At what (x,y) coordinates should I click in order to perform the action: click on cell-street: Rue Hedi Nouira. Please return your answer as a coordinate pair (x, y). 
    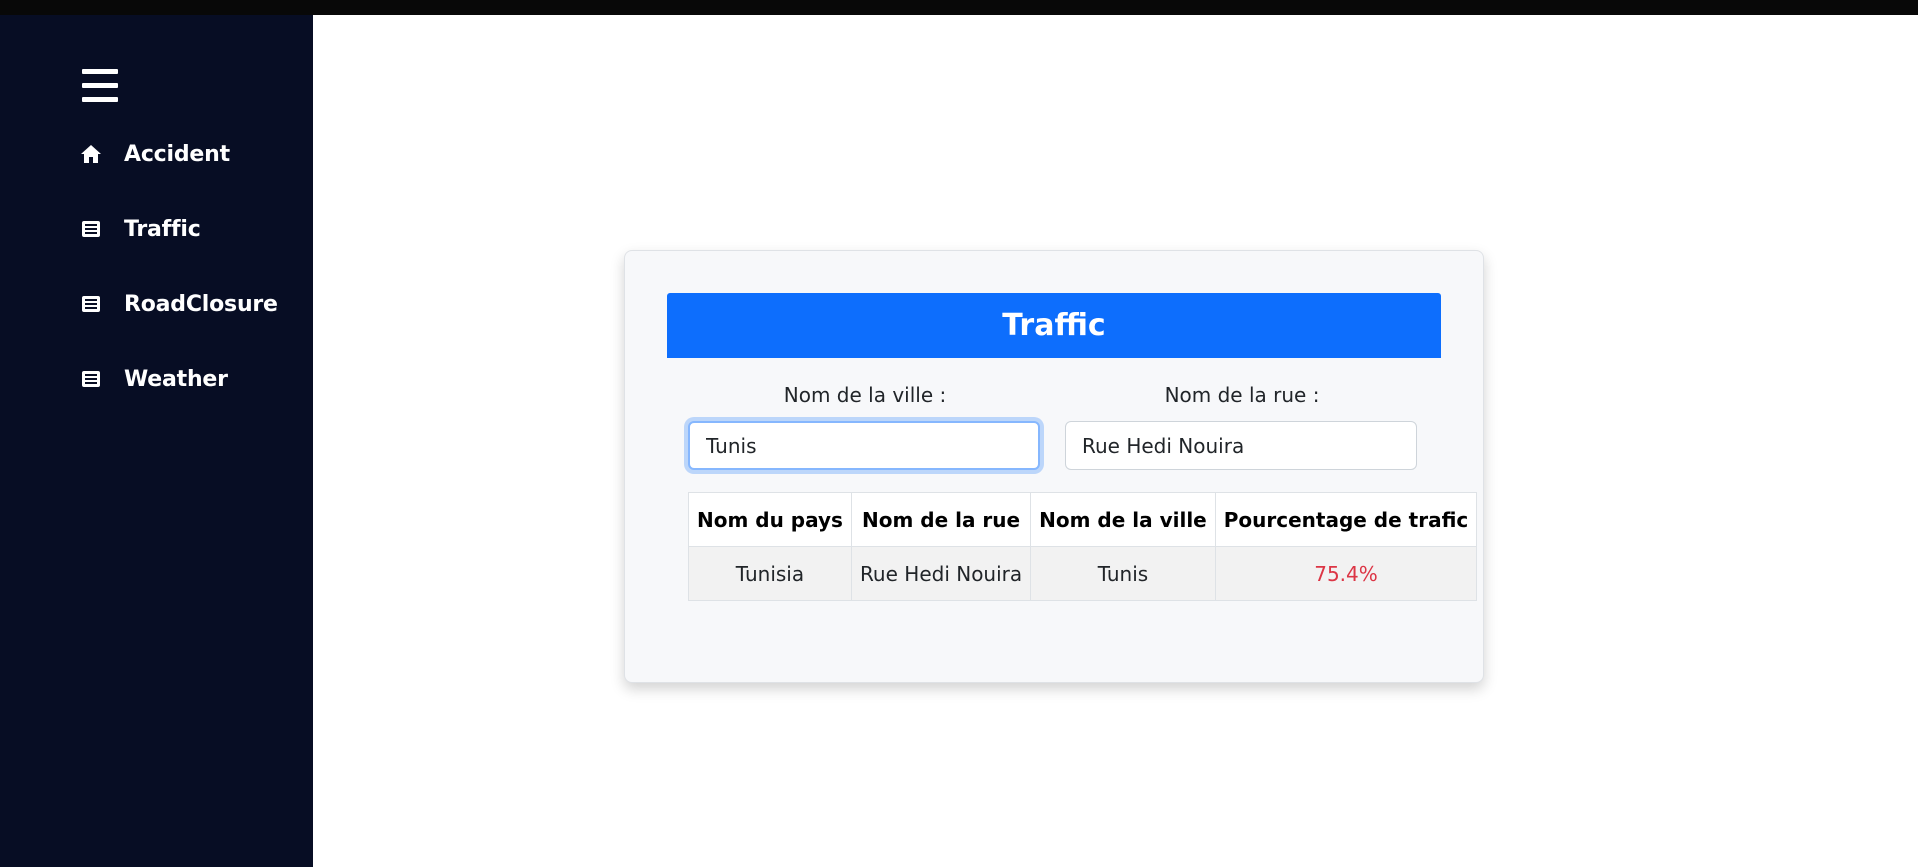
    Looking at the image, I should click on (941, 573).